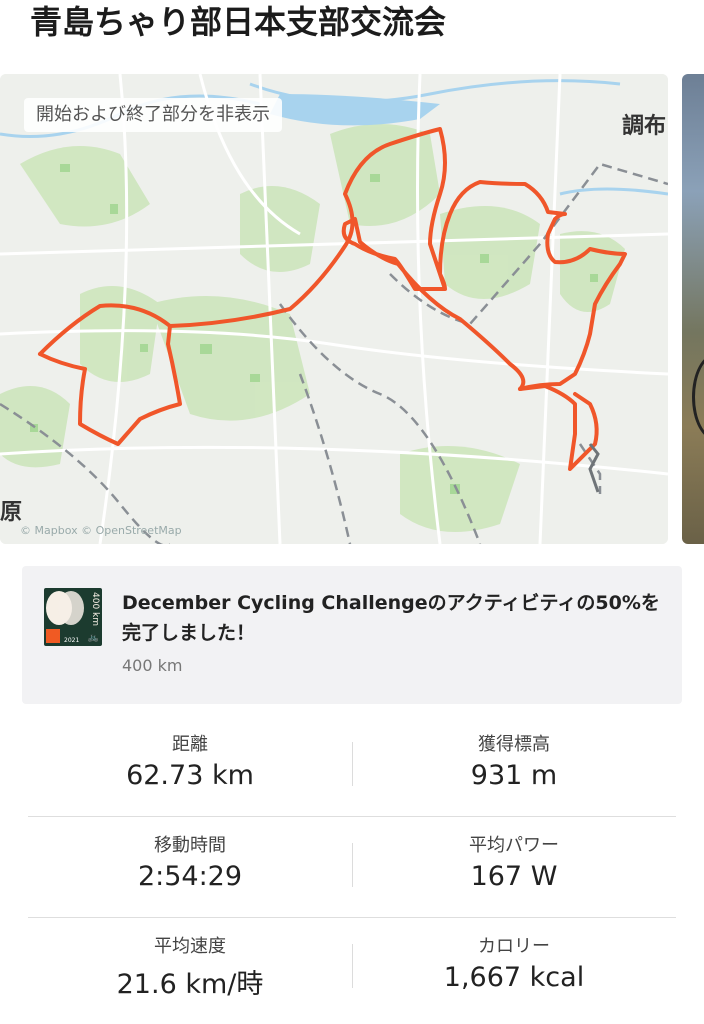 This screenshot has height=1024, width=704. What do you see at coordinates (514, 977) in the screenshot?
I see `stat-value: 1,667 kcal` at bounding box center [514, 977].